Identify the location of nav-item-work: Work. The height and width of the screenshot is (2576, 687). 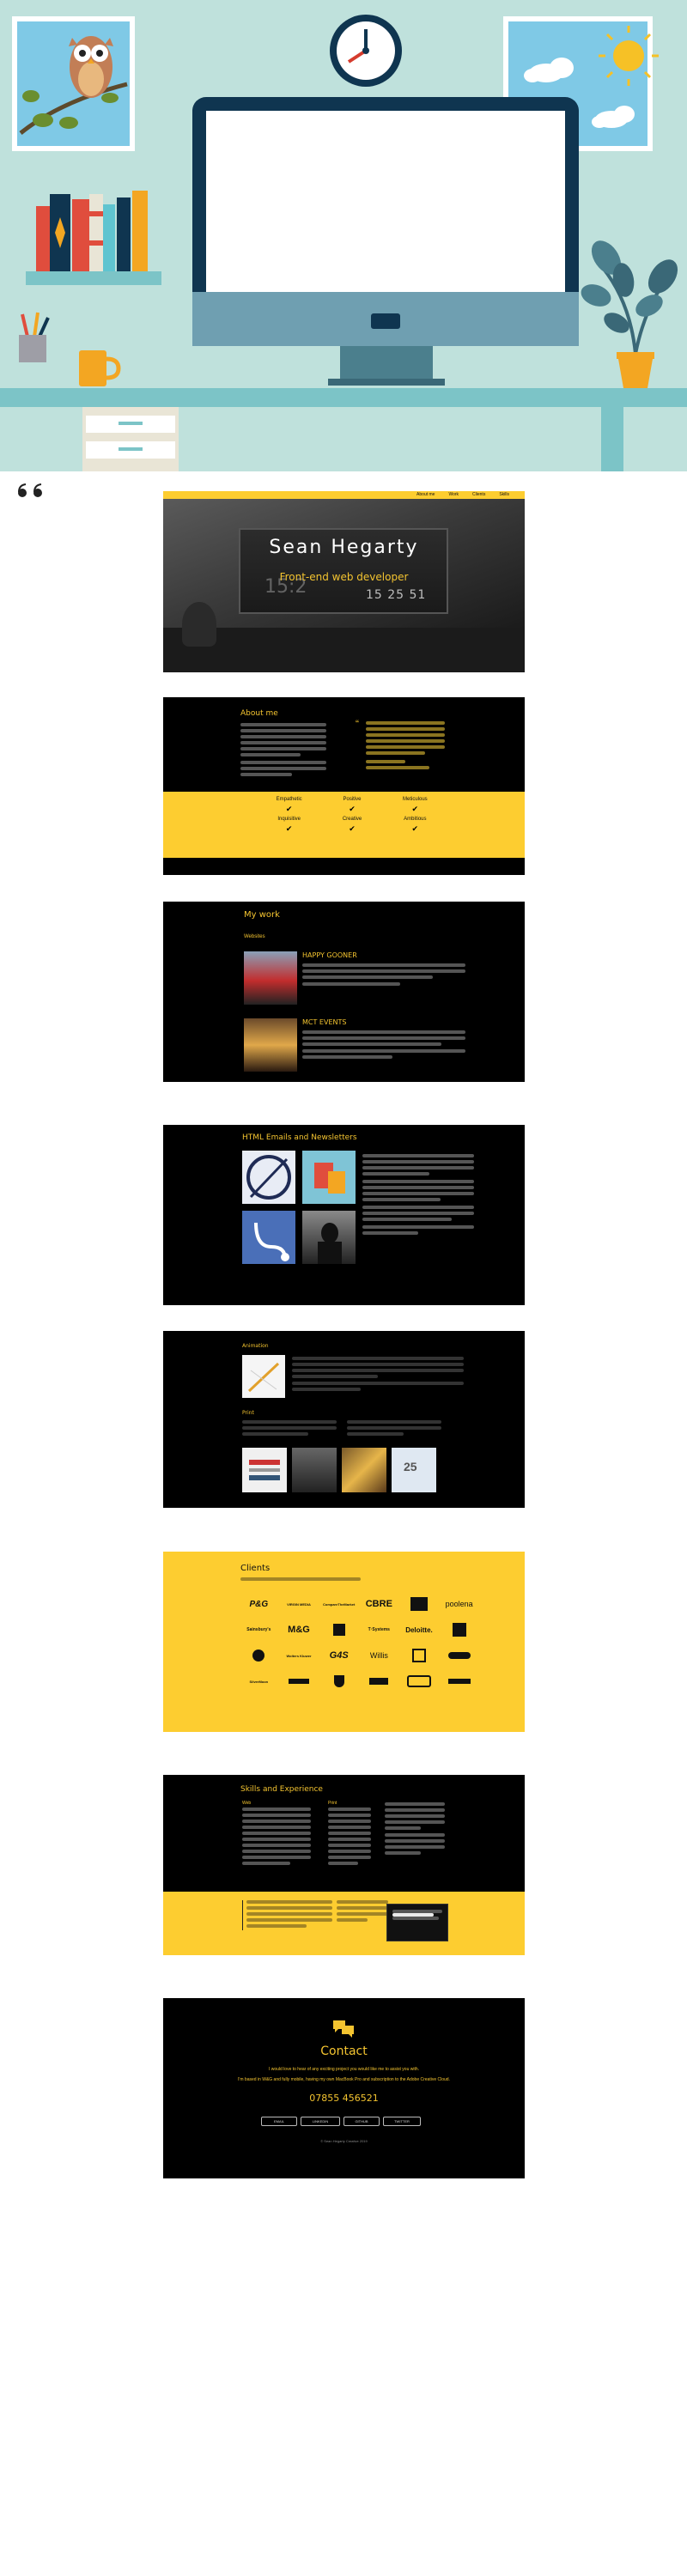
(453, 495).